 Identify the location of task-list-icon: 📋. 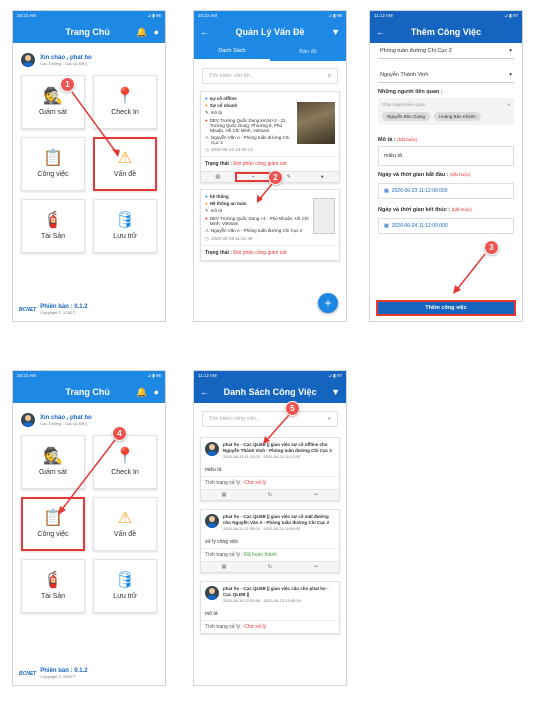
(53, 158).